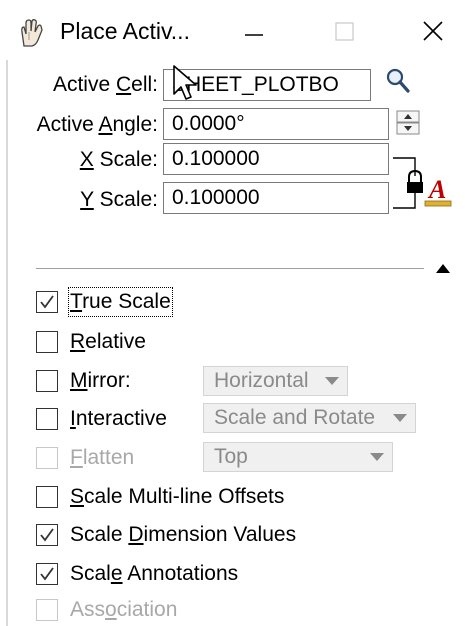 The image size is (465, 626). I want to click on lock-icon, so click(408, 183).